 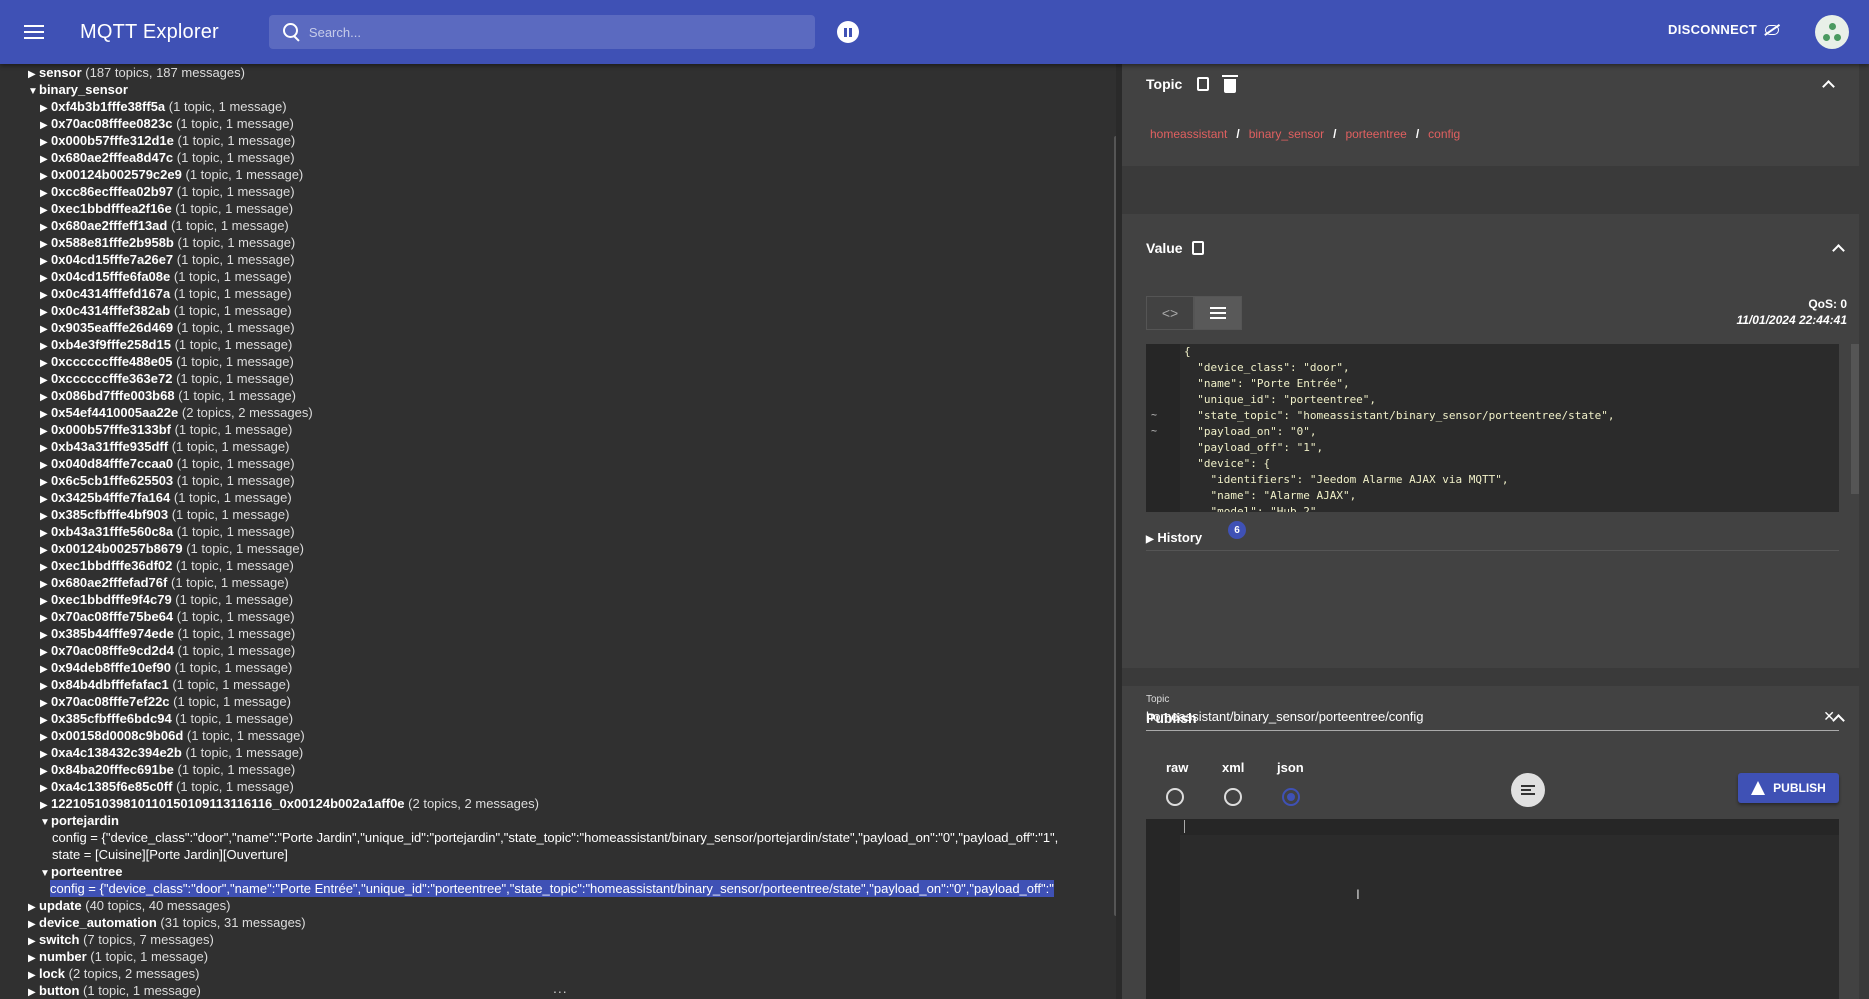 What do you see at coordinates (558, 72) in the screenshot?
I see `tree-row: ▶ sensor (187 topics, 187 messages)` at bounding box center [558, 72].